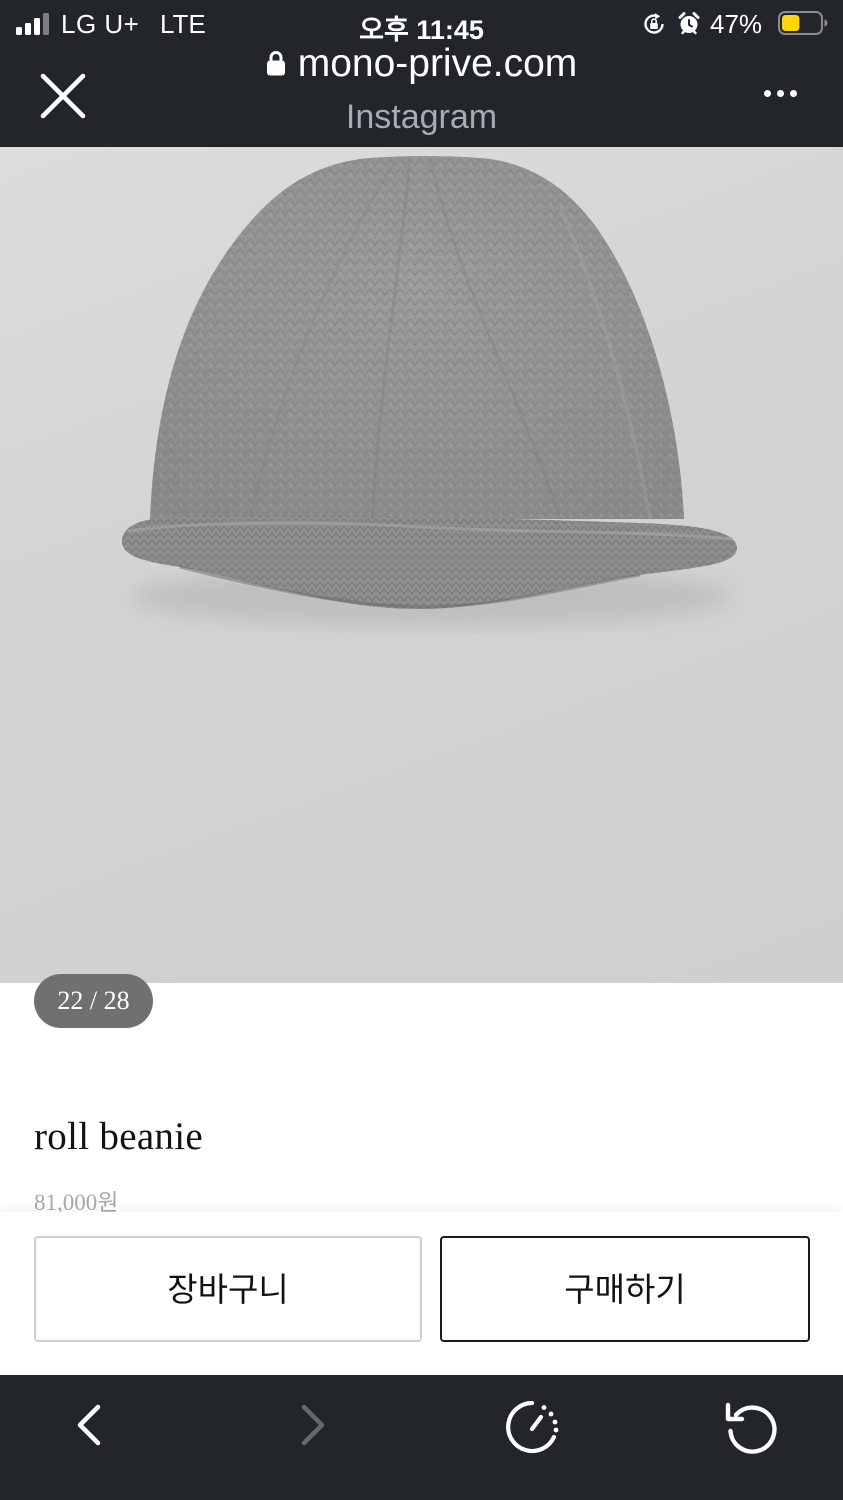  Describe the element at coordinates (654, 23) in the screenshot. I see `lock-rotation-icon` at that location.